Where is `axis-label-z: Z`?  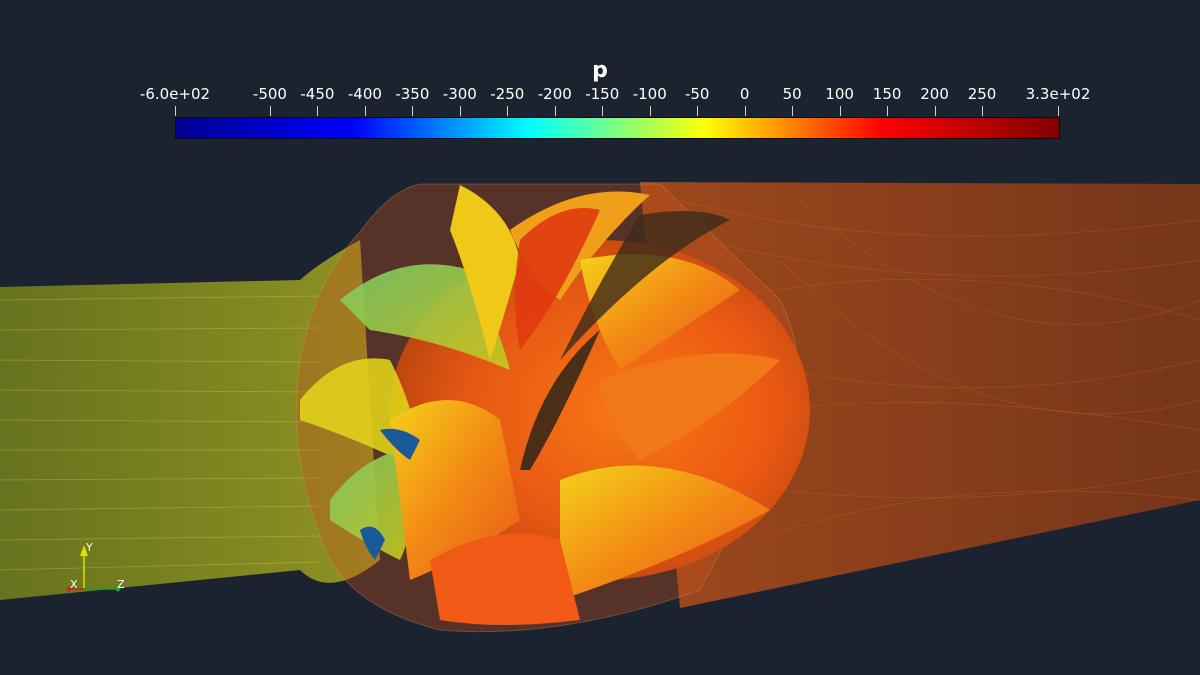 axis-label-z: Z is located at coordinates (121, 584).